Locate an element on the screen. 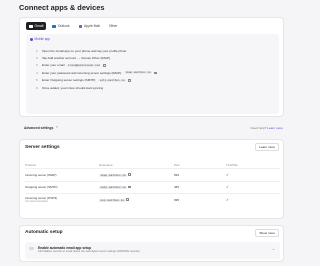 The image size is (320, 266). advanced-settings-label: Advanced settings is located at coordinates (39, 128).